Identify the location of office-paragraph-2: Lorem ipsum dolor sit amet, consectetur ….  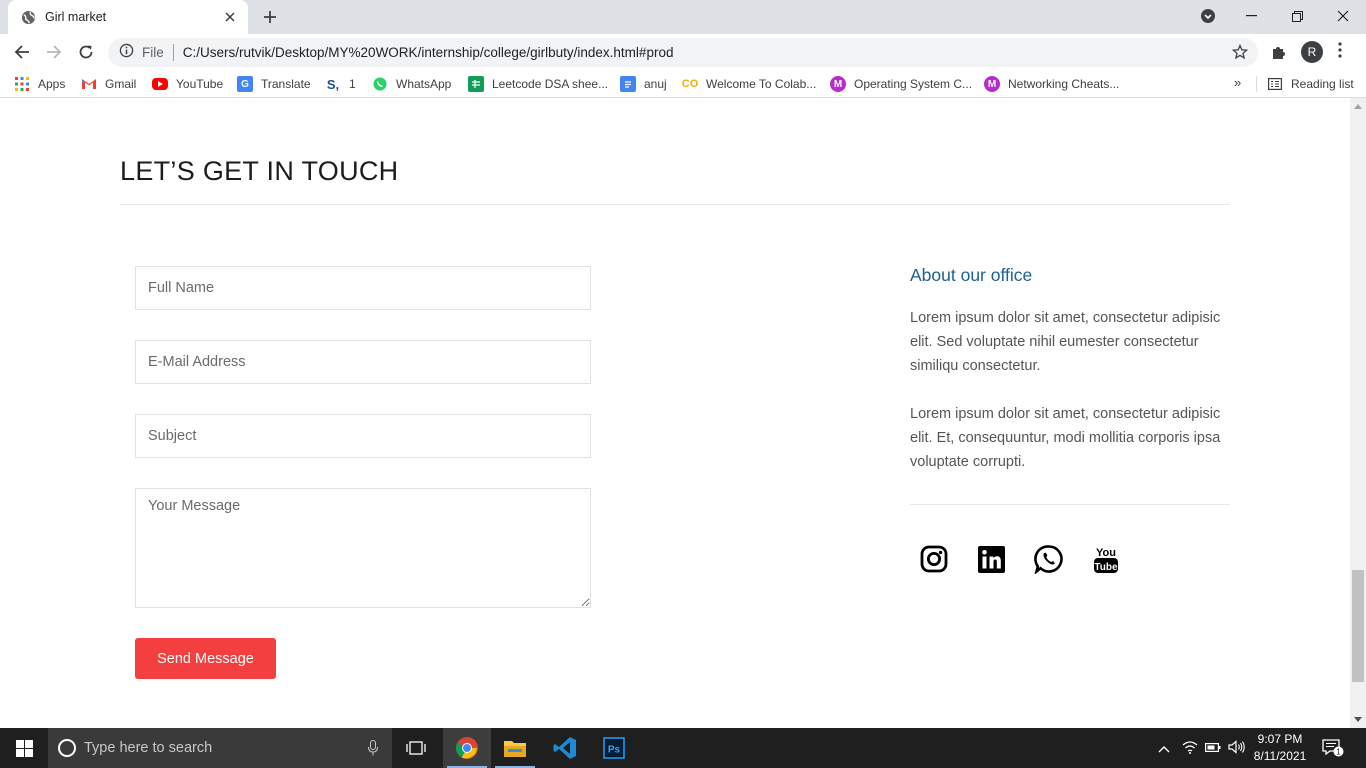
(1065, 438).